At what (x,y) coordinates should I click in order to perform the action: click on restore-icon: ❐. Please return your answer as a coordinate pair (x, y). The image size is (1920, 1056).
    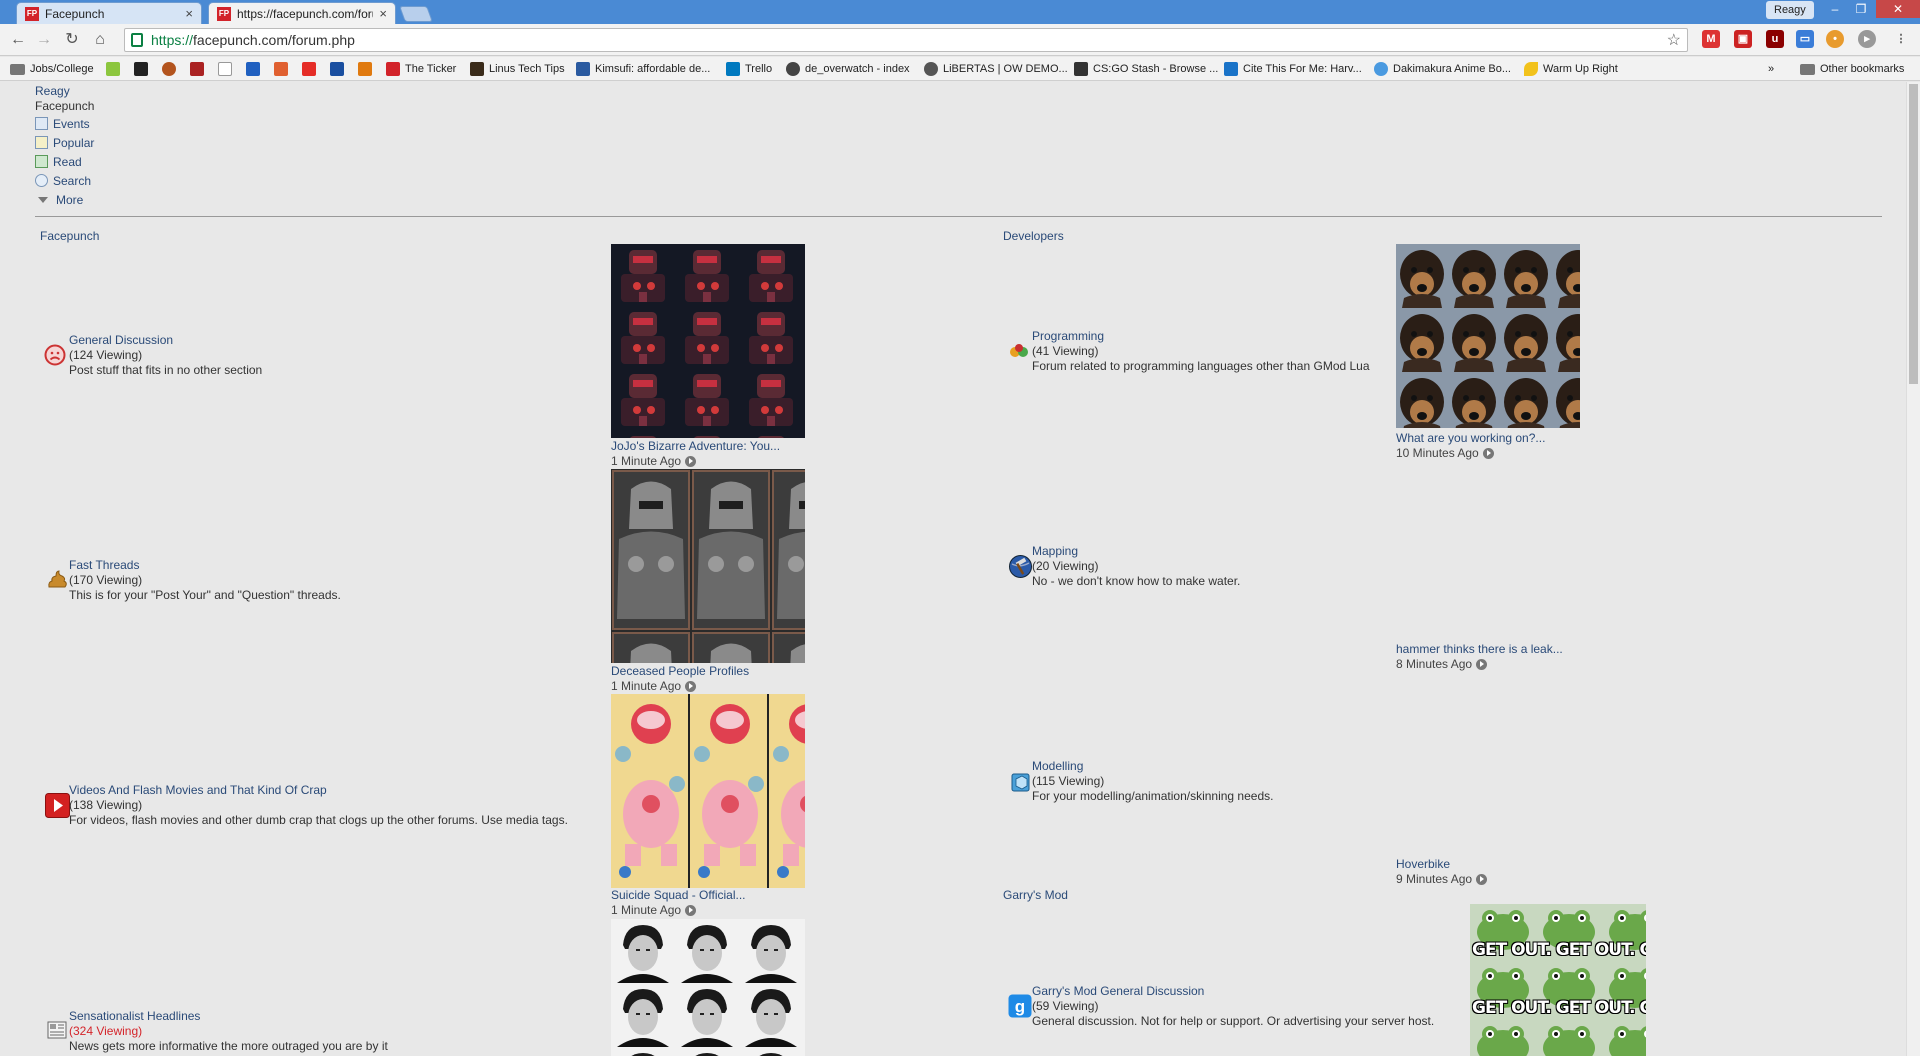
    Looking at the image, I should click on (1861, 9).